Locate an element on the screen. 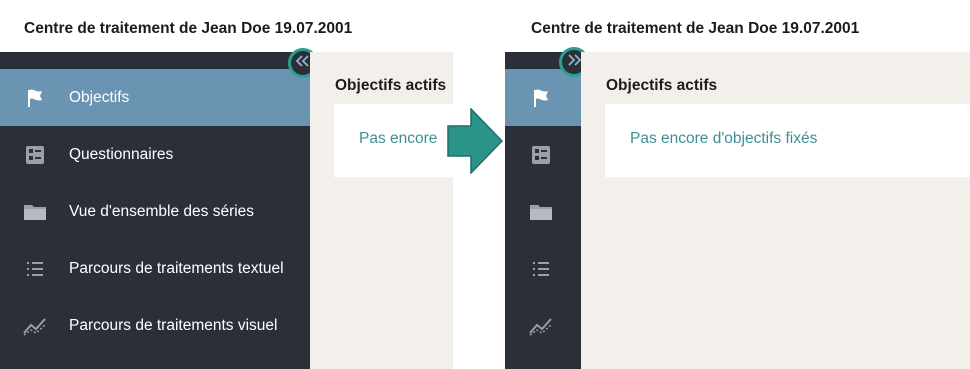 The image size is (970, 369). sidebar-item-questionnaires is located at coordinates (543, 154).